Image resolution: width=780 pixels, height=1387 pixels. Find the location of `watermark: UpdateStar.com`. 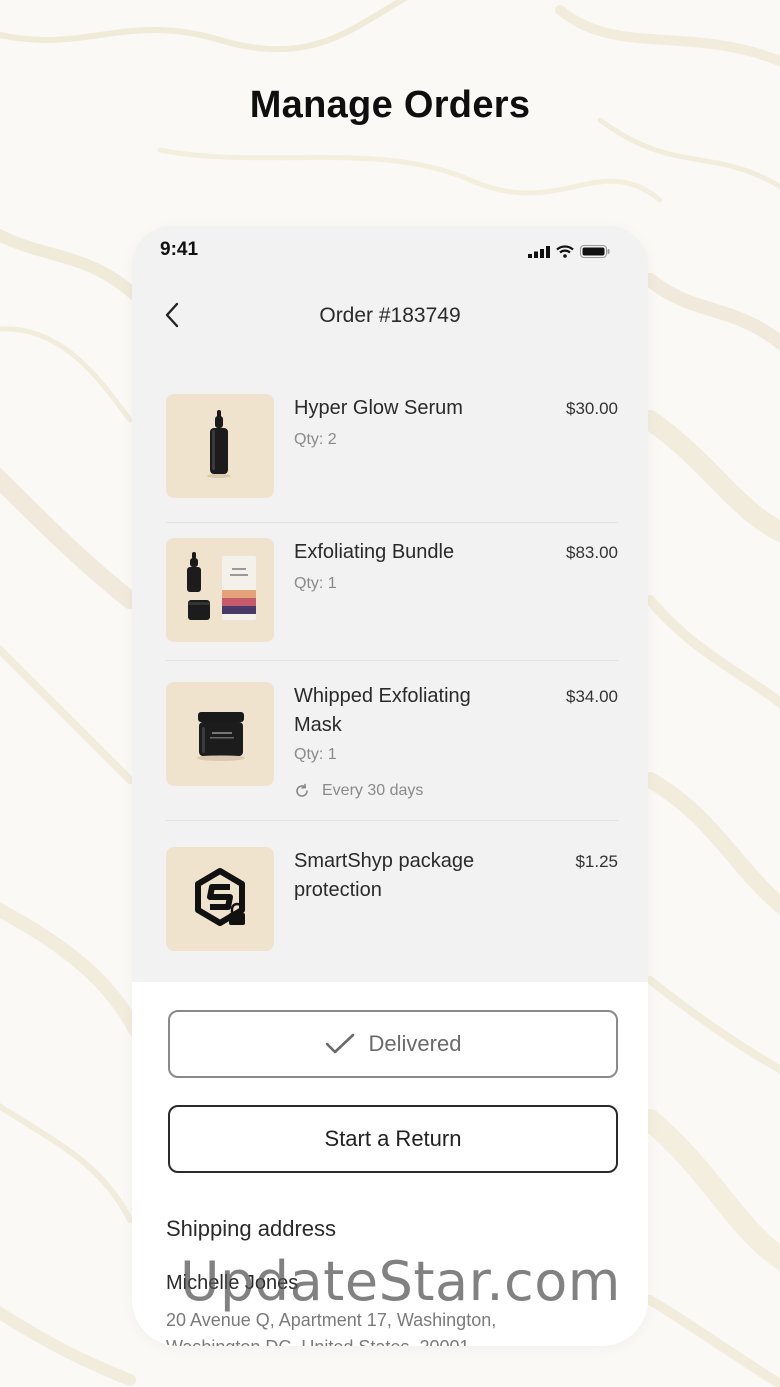

watermark: UpdateStar.com is located at coordinates (400, 1281).